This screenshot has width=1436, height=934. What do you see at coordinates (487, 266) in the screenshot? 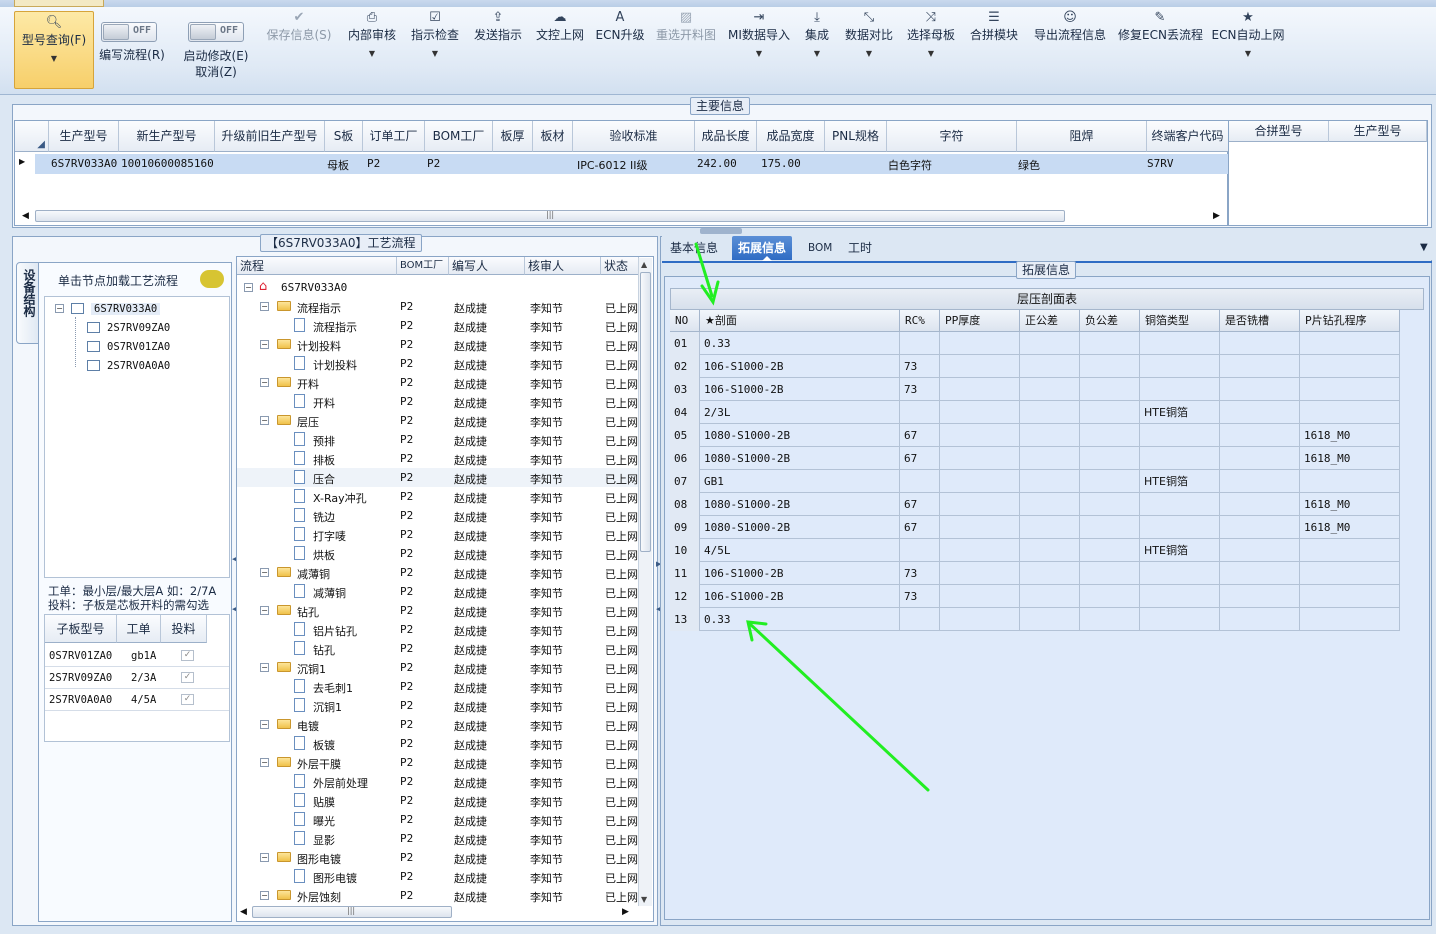
I see `col-writer: 编写人` at bounding box center [487, 266].